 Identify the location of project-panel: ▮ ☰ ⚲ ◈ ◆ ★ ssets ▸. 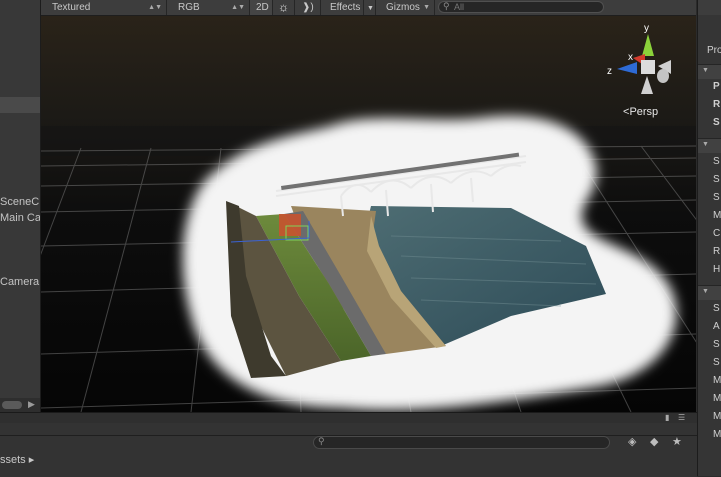
(348, 444).